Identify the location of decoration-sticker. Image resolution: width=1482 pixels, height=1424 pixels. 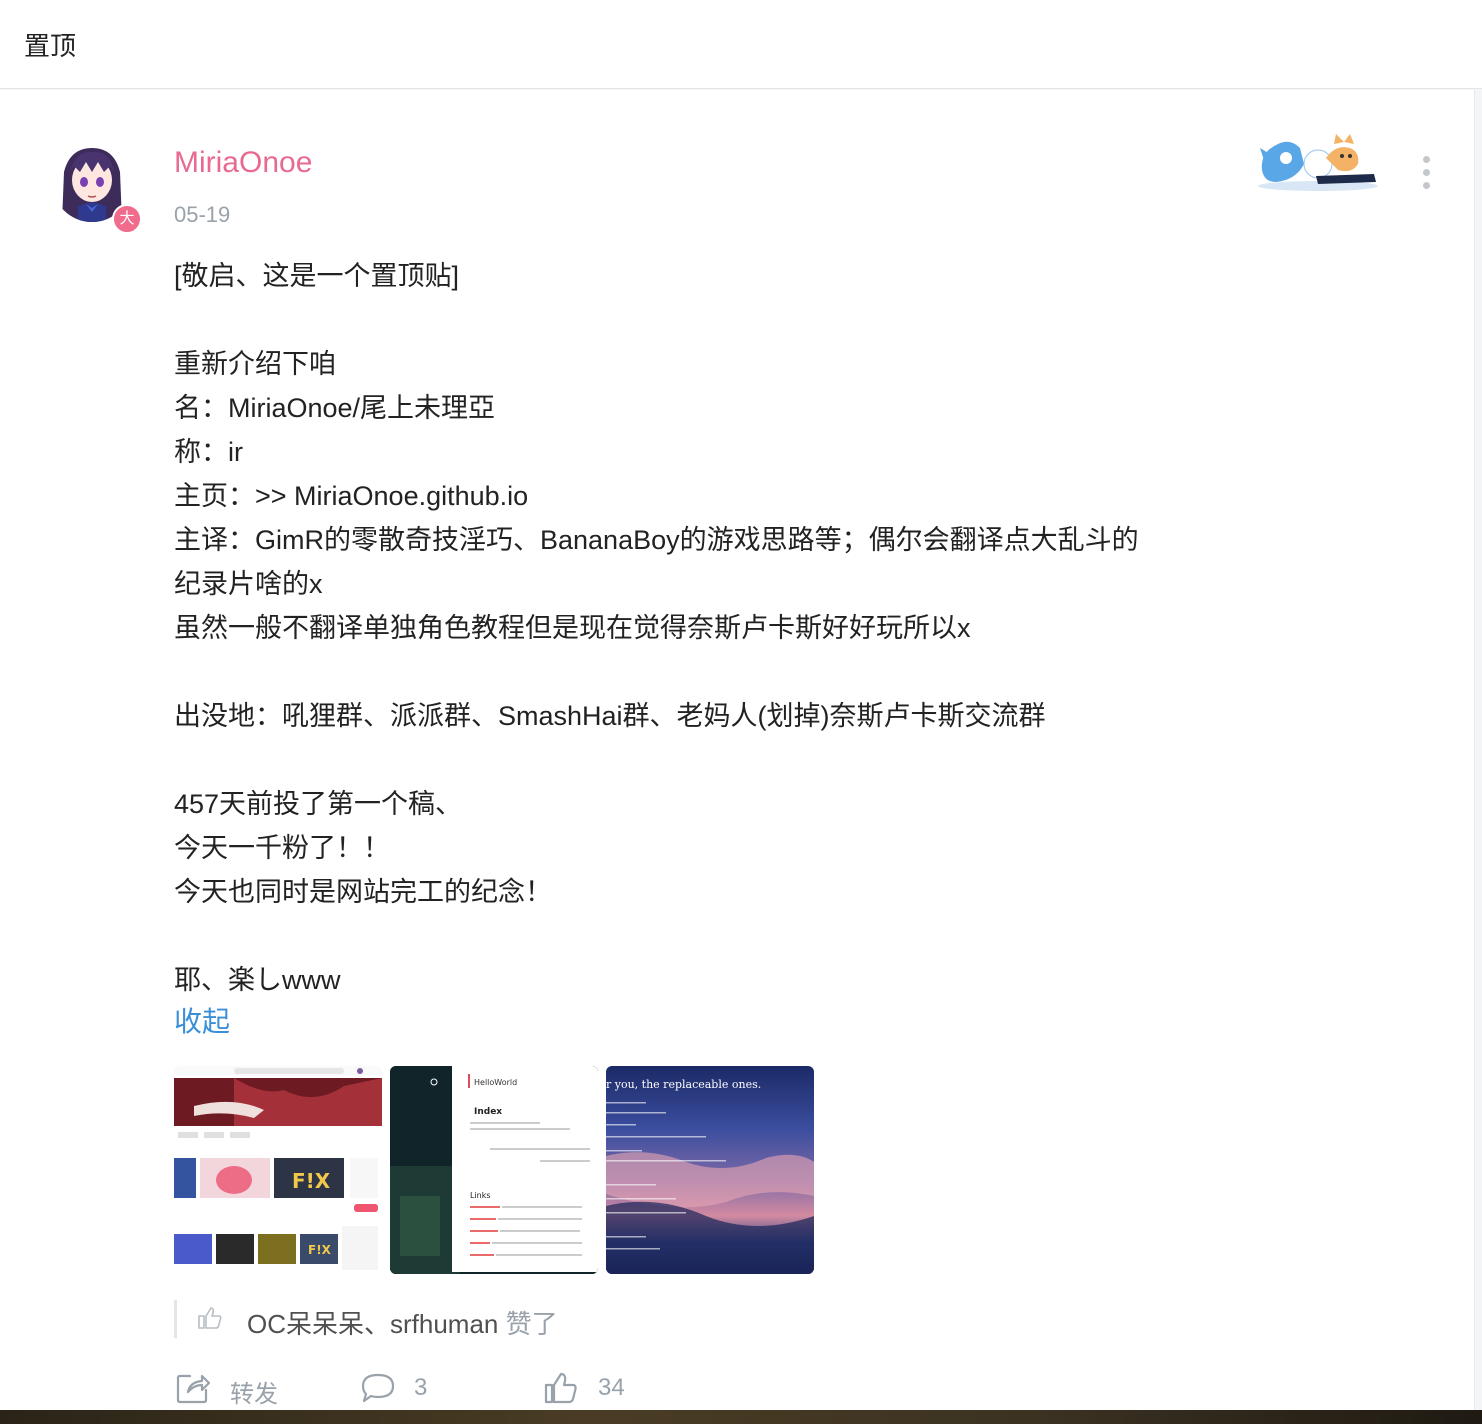
(1318, 162).